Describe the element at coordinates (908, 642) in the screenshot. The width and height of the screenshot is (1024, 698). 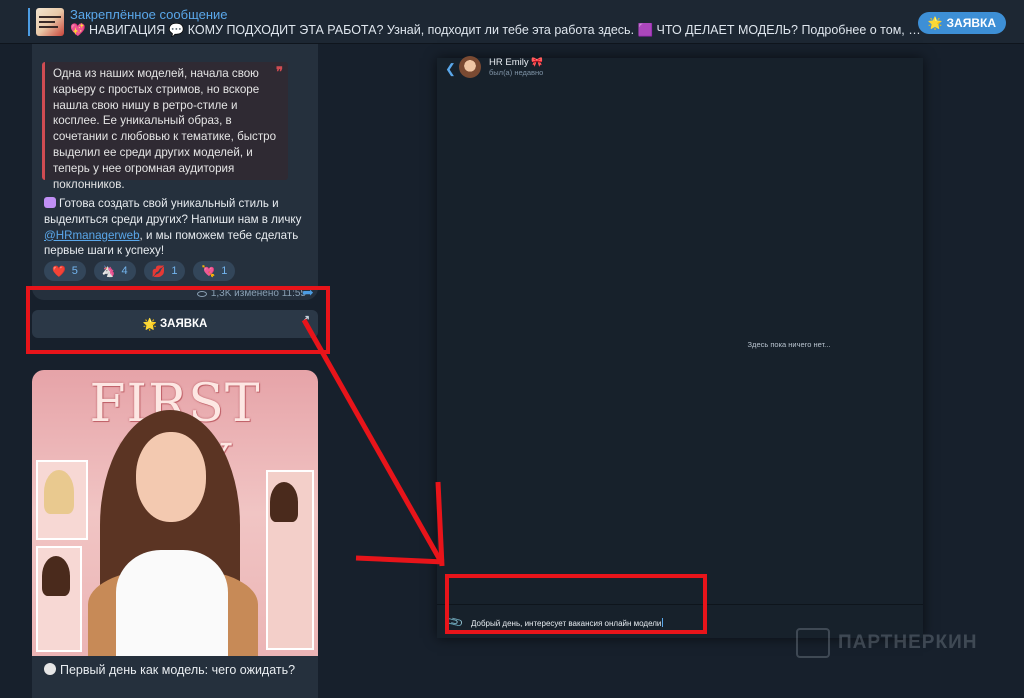
I see `watermark-text: ПАРТНЕРКИН` at that location.